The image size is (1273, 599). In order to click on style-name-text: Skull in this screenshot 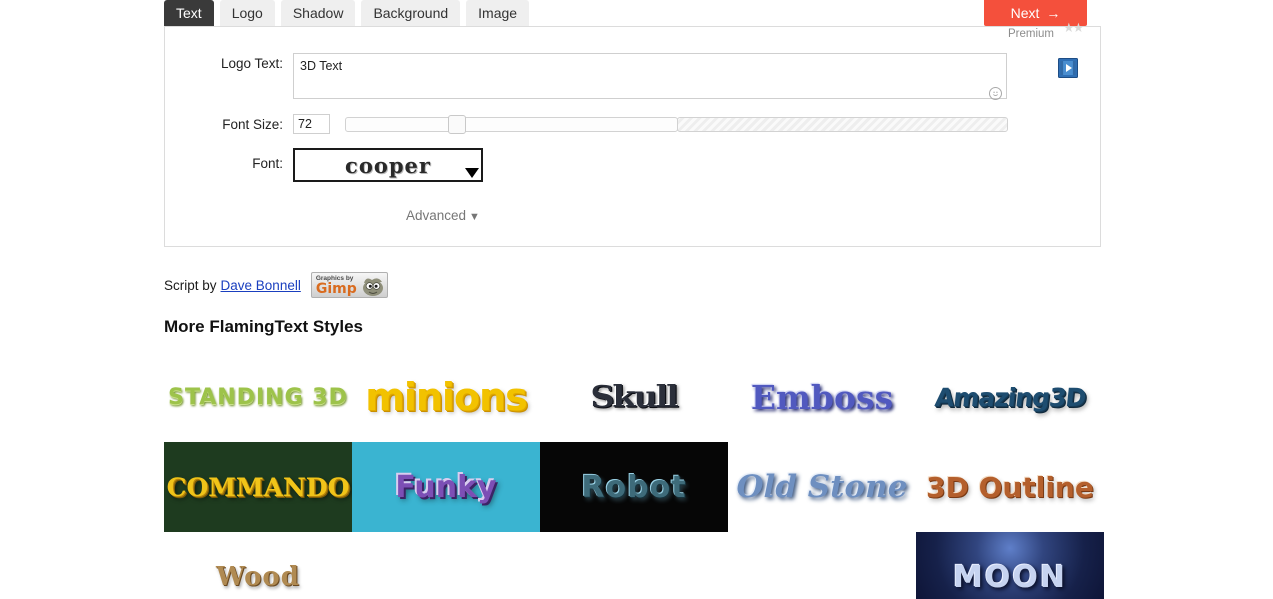, I will do `click(635, 397)`.